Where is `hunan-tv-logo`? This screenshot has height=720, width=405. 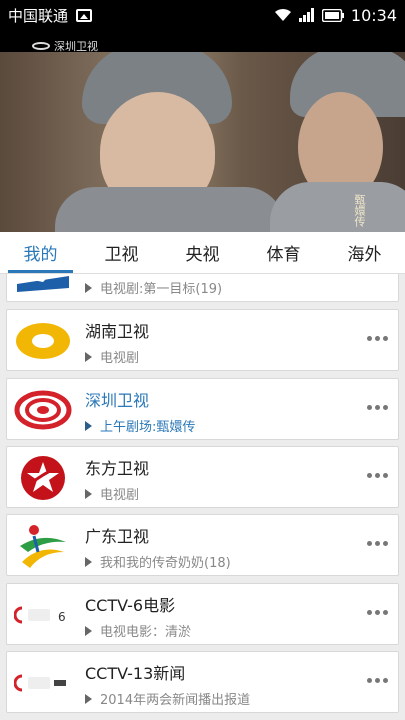
hunan-tv-logo is located at coordinates (43, 341).